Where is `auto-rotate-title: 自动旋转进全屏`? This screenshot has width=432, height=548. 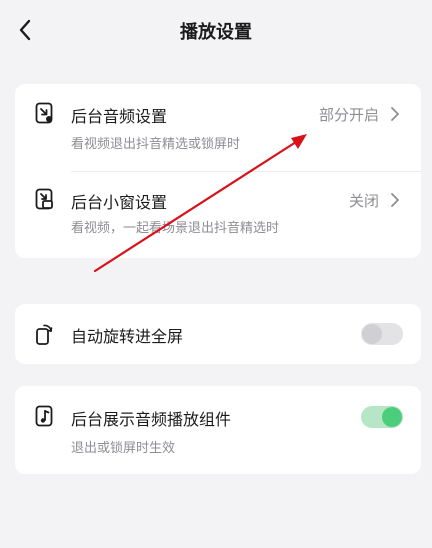 auto-rotate-title: 自动旋转进全屏 is located at coordinates (127, 336).